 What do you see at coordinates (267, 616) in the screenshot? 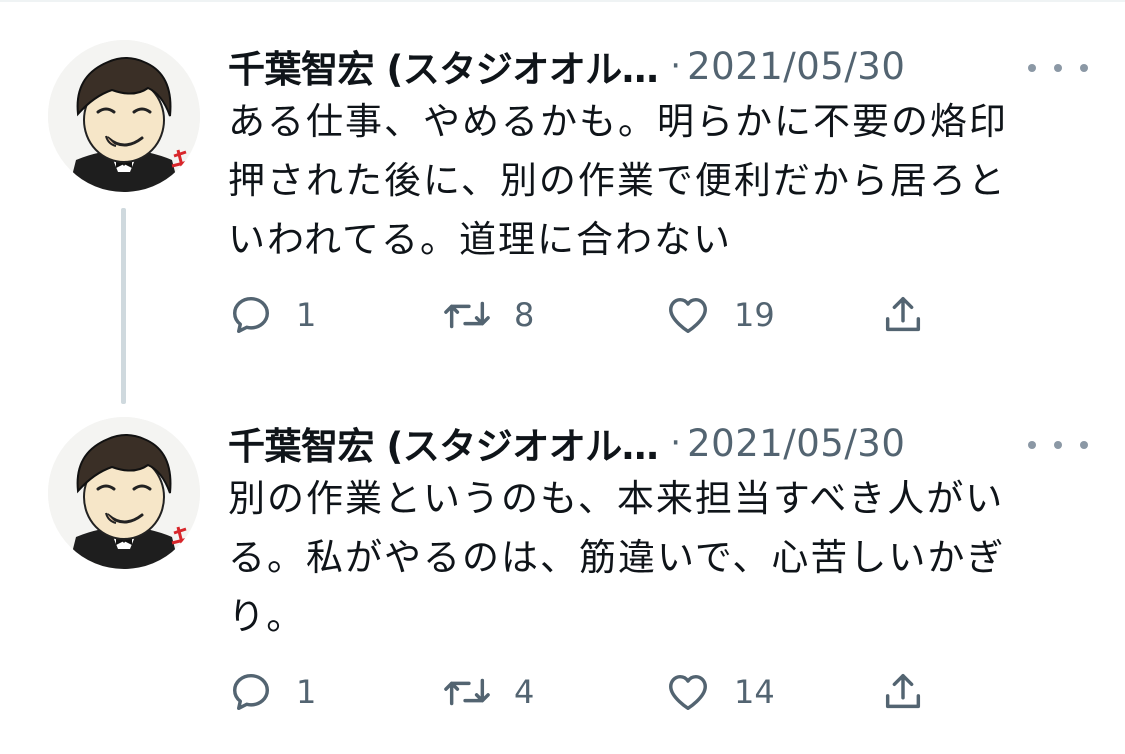
I see `tweet-text-line: り。` at bounding box center [267, 616].